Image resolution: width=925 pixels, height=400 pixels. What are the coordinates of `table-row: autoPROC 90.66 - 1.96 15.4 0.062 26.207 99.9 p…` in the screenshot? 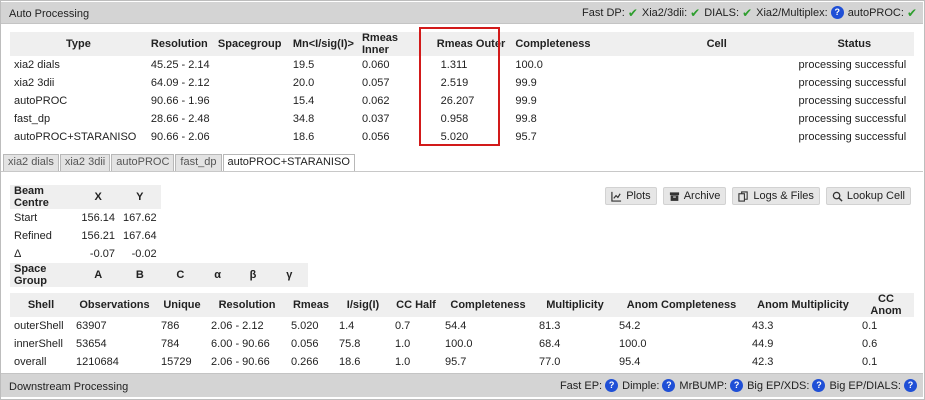 It's located at (462, 101).